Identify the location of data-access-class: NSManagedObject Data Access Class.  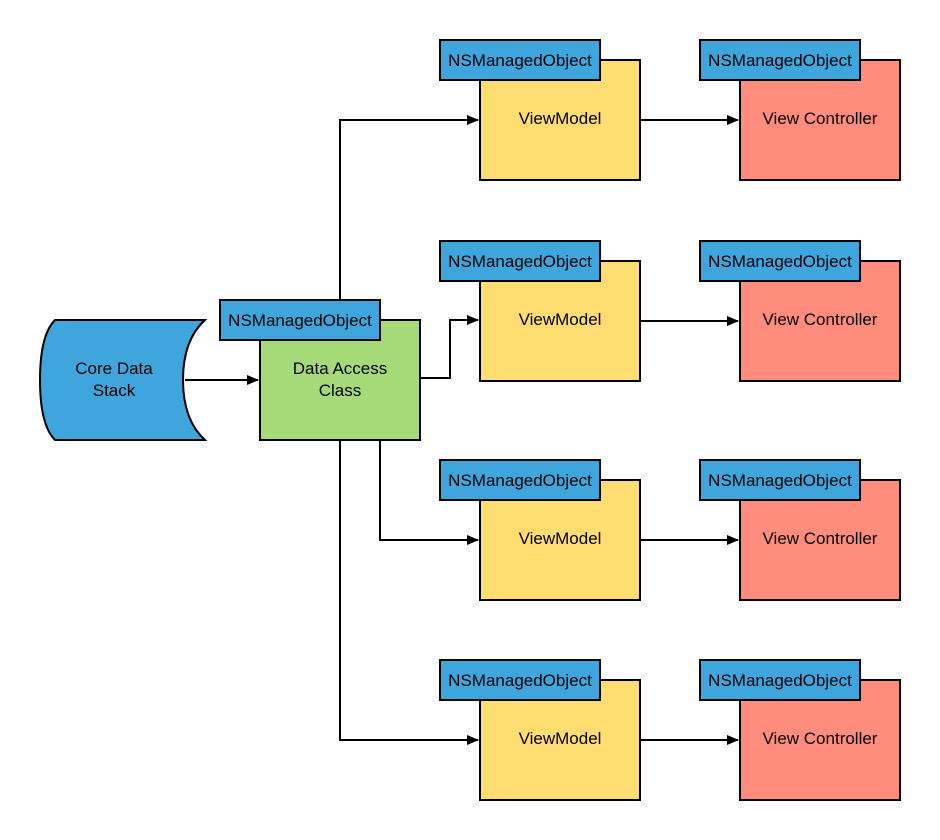
(320, 370).